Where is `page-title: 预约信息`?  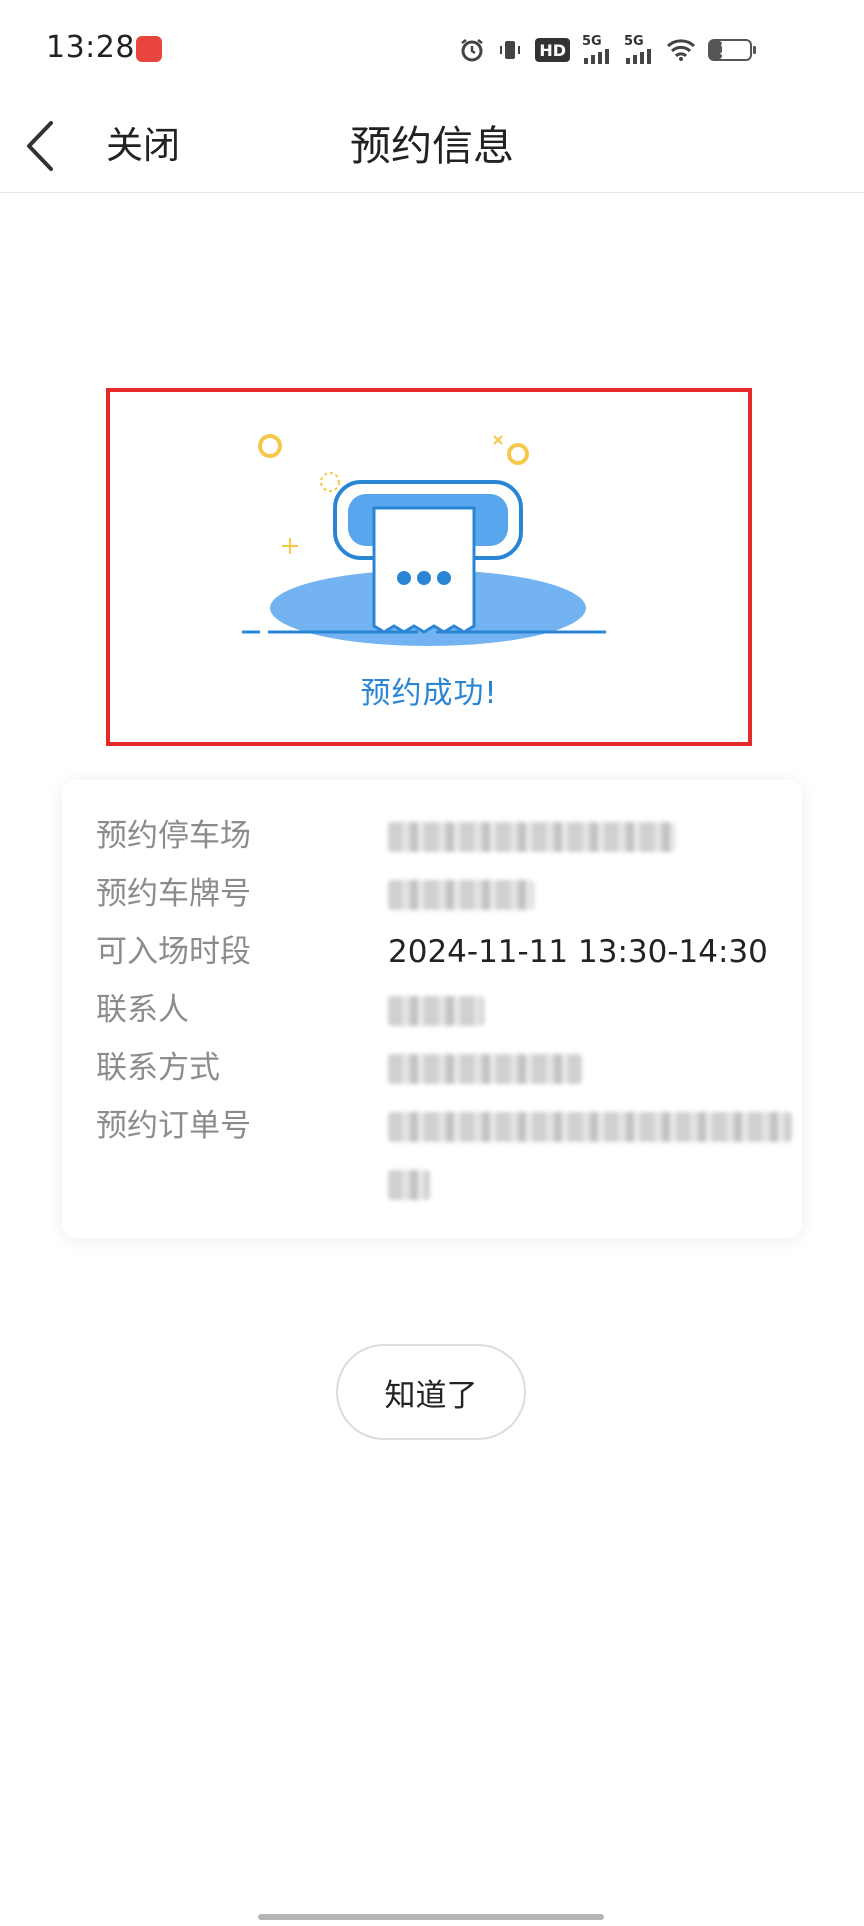
page-title: 预约信息 is located at coordinates (432, 146).